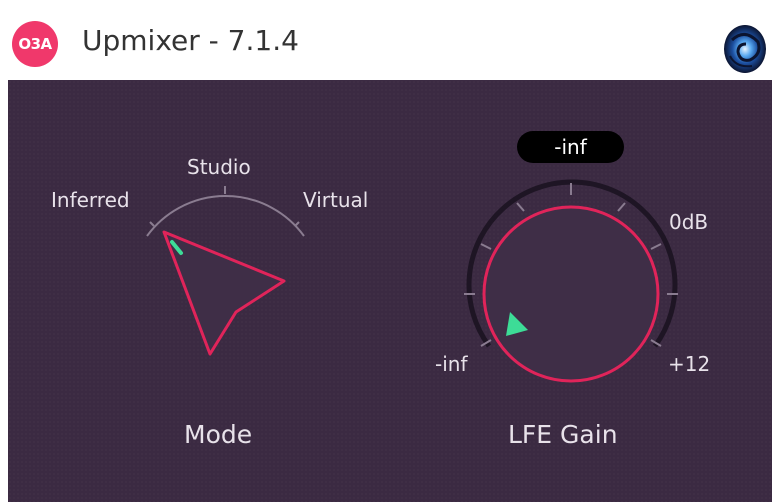 This screenshot has height=502, width=776. What do you see at coordinates (689, 222) in the screenshot?
I see `lfe-mid-label: 0dB` at bounding box center [689, 222].